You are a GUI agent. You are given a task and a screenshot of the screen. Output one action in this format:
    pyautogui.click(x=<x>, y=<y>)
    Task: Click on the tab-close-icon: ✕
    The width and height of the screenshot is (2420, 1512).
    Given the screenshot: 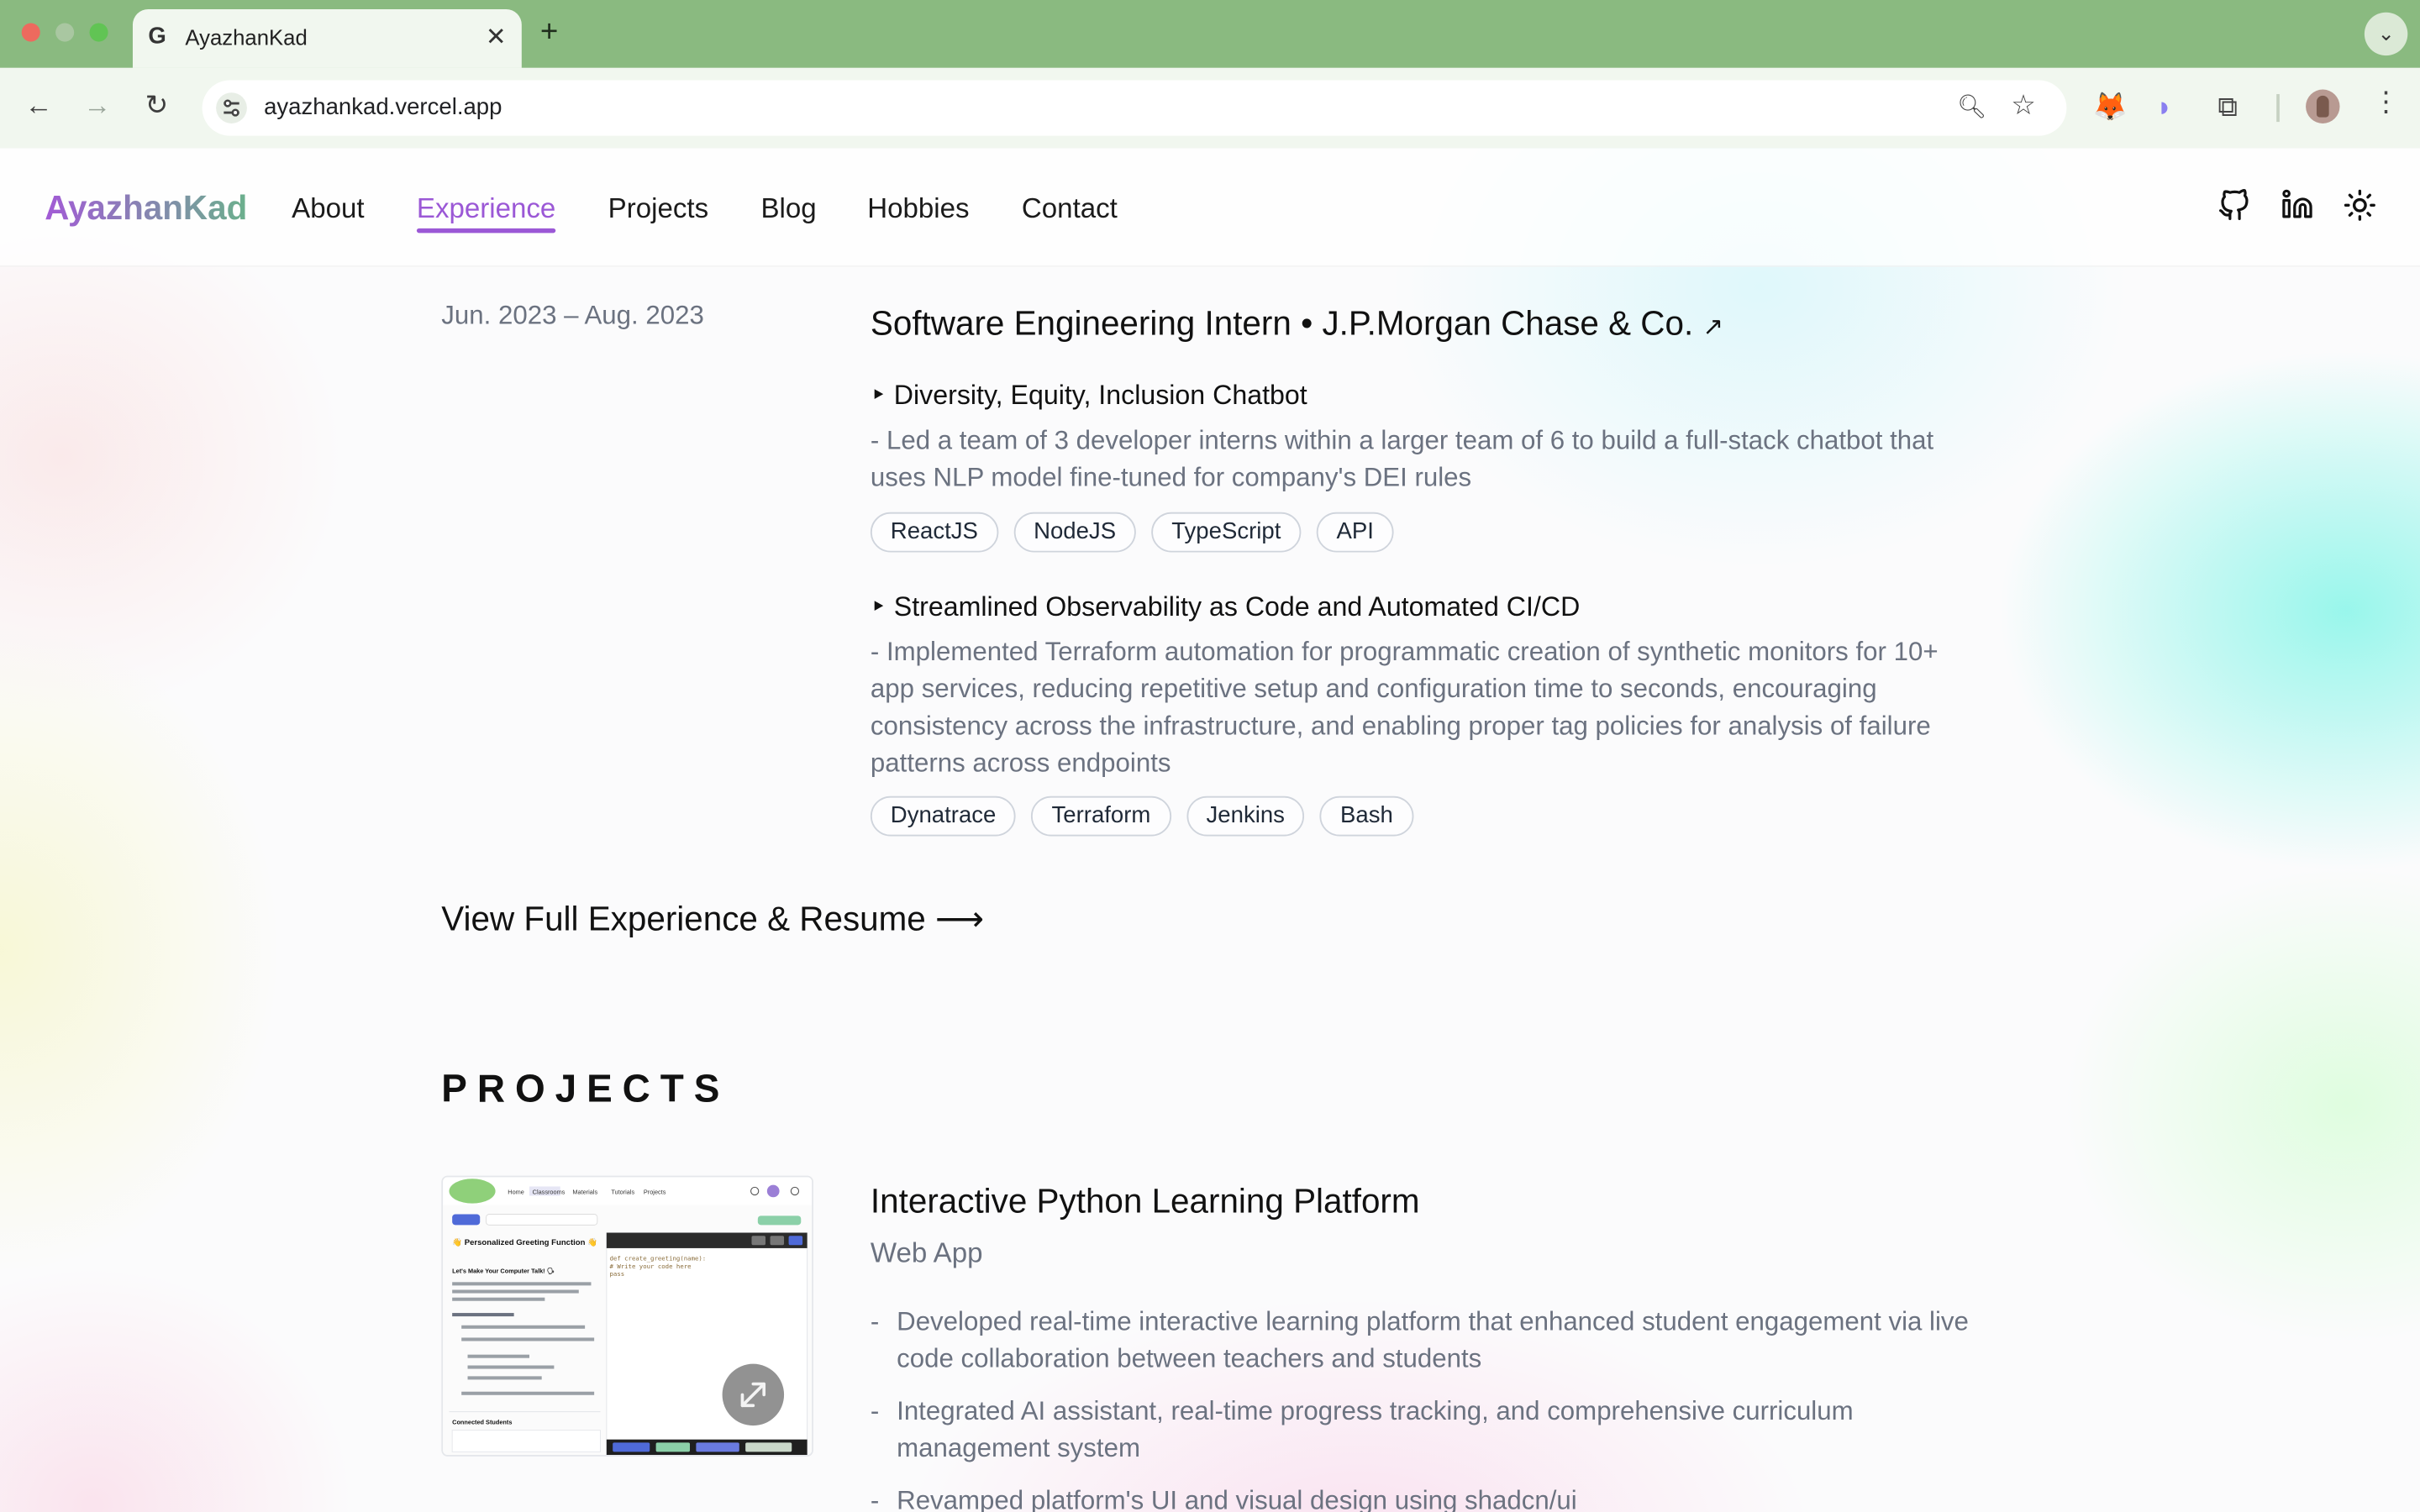 What is the action you would take?
    pyautogui.click(x=496, y=37)
    